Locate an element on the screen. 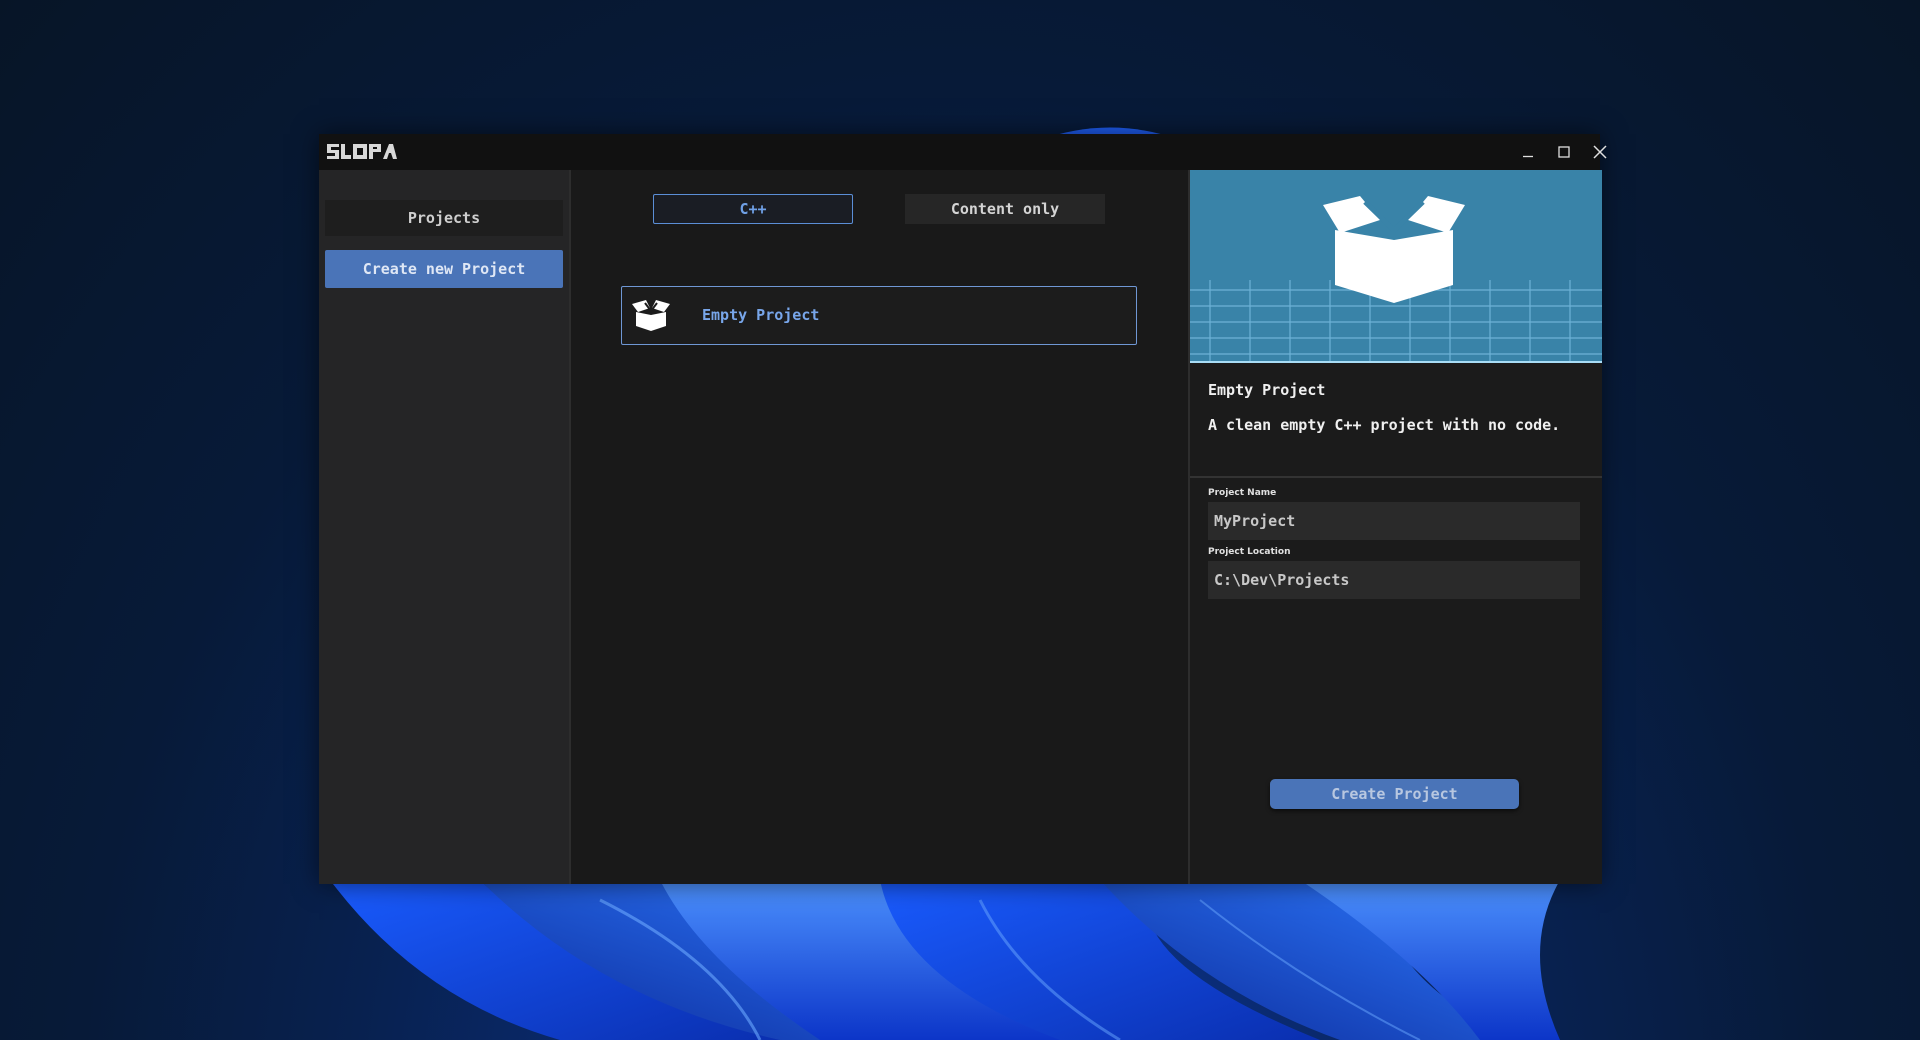  close-button is located at coordinates (1600, 152).